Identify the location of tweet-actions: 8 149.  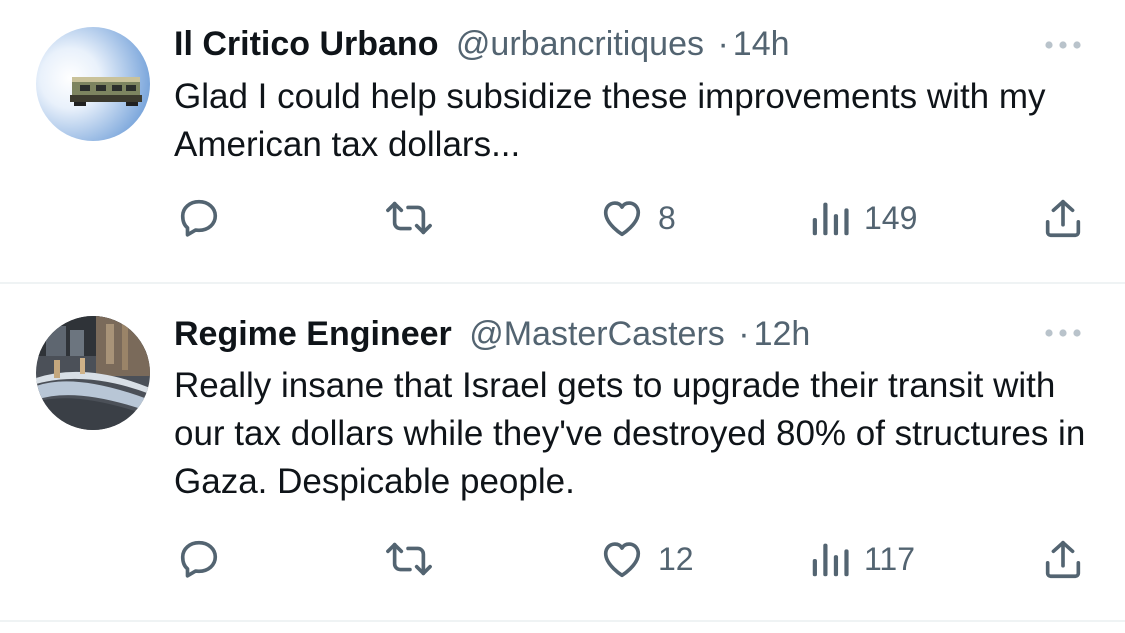
(562, 218).